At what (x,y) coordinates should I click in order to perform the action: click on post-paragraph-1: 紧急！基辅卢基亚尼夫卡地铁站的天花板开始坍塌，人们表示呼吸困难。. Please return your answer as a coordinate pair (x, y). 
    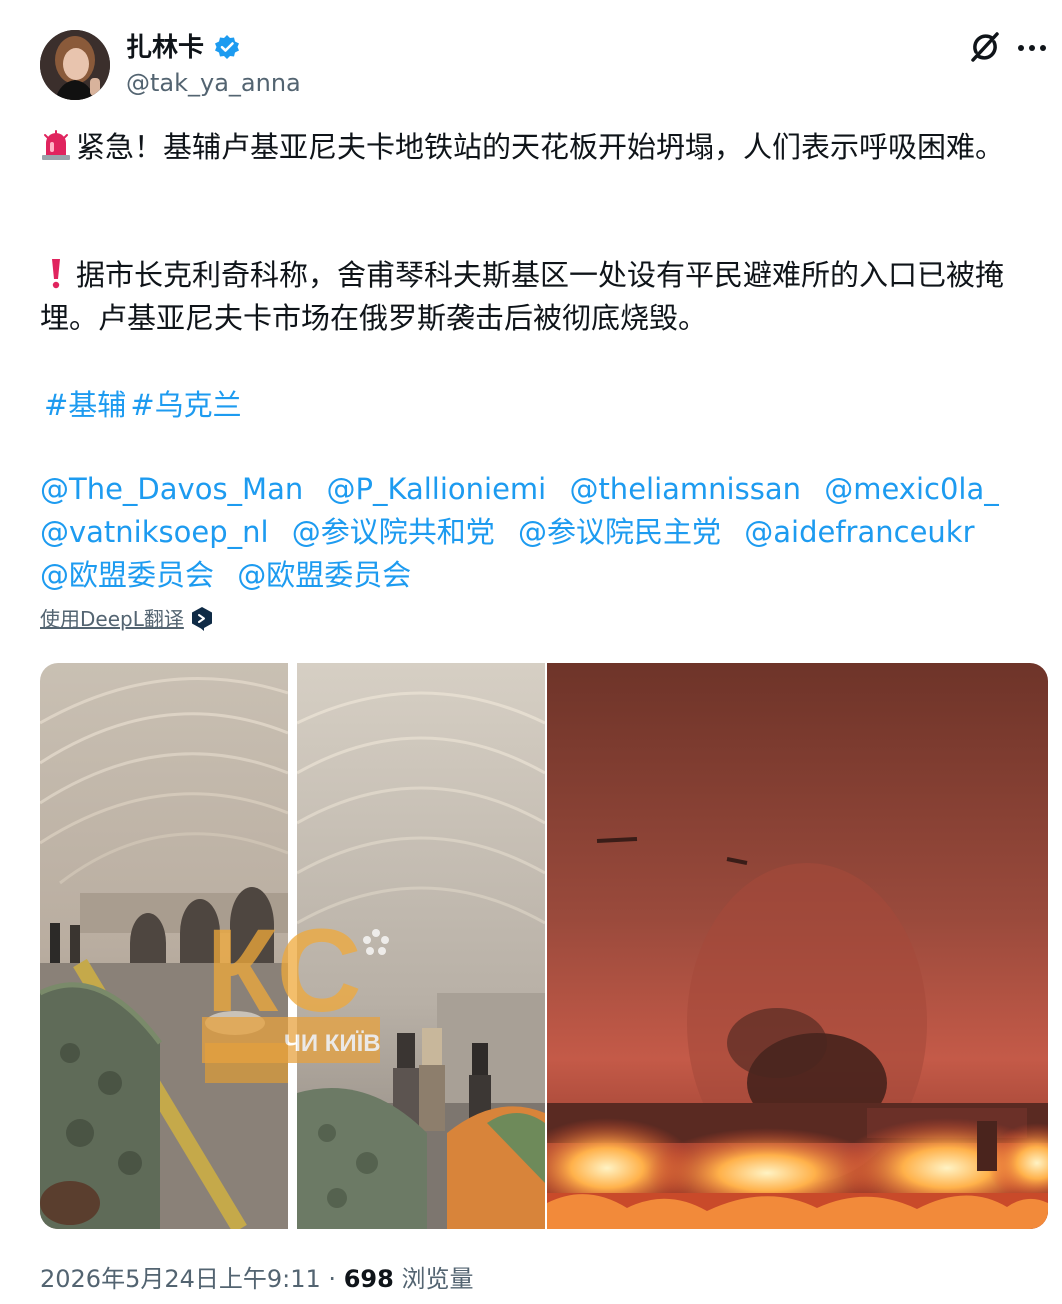
    Looking at the image, I should click on (535, 147).